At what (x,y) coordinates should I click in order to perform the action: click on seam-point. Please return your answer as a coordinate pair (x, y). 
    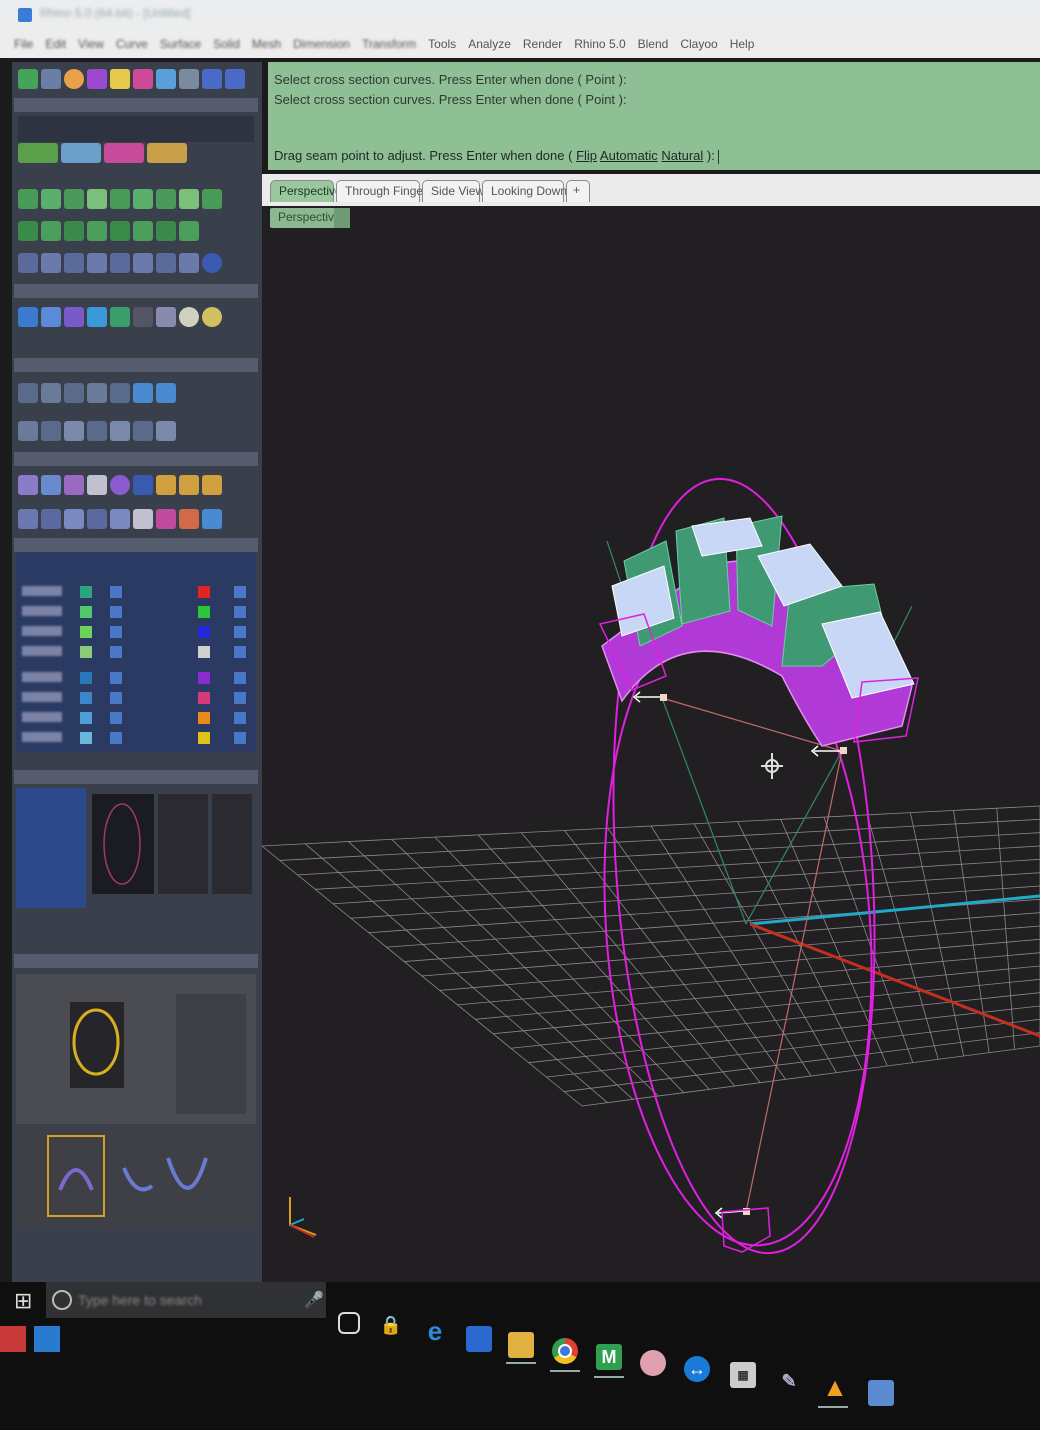
    Looking at the image, I should click on (663, 697).